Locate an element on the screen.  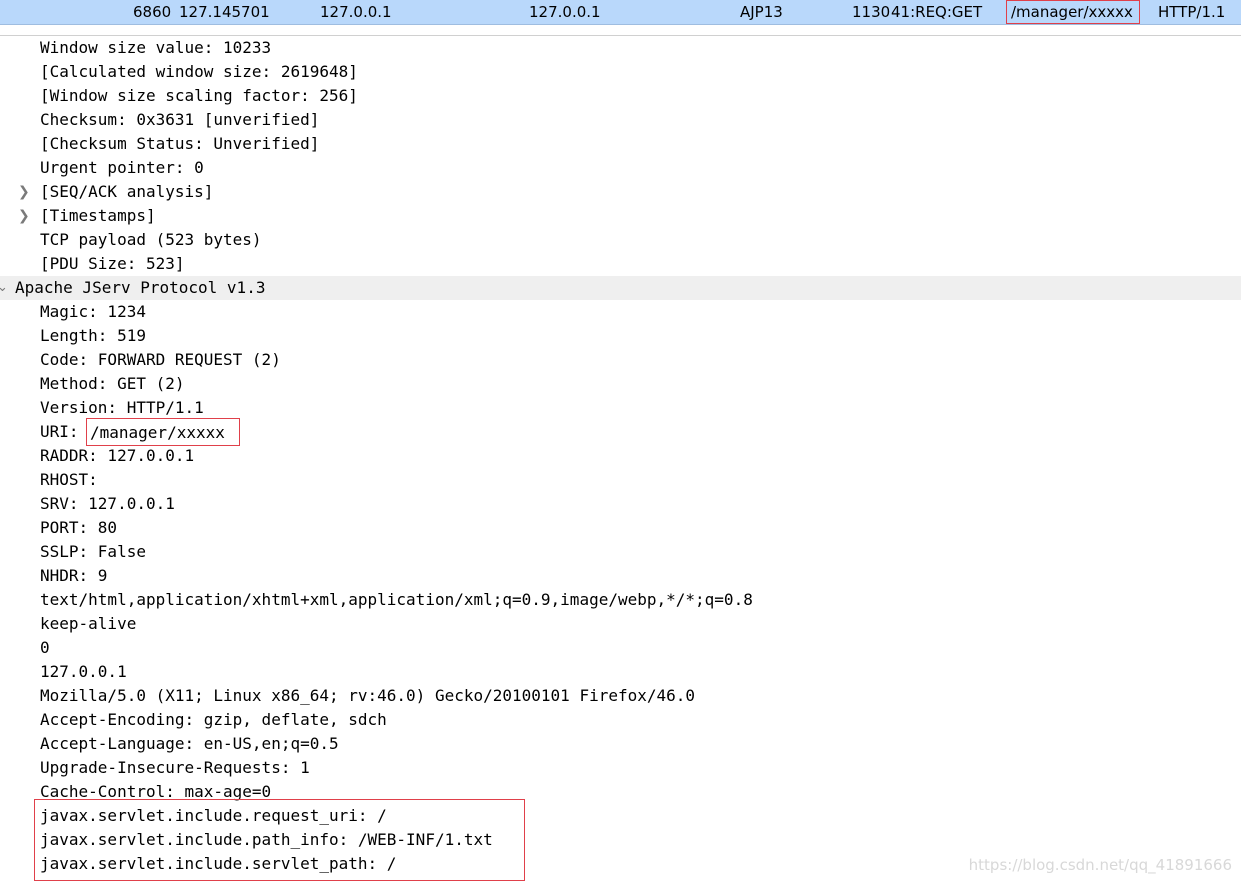
tree-item: TCP payload (523 bytes) is located at coordinates (620, 240).